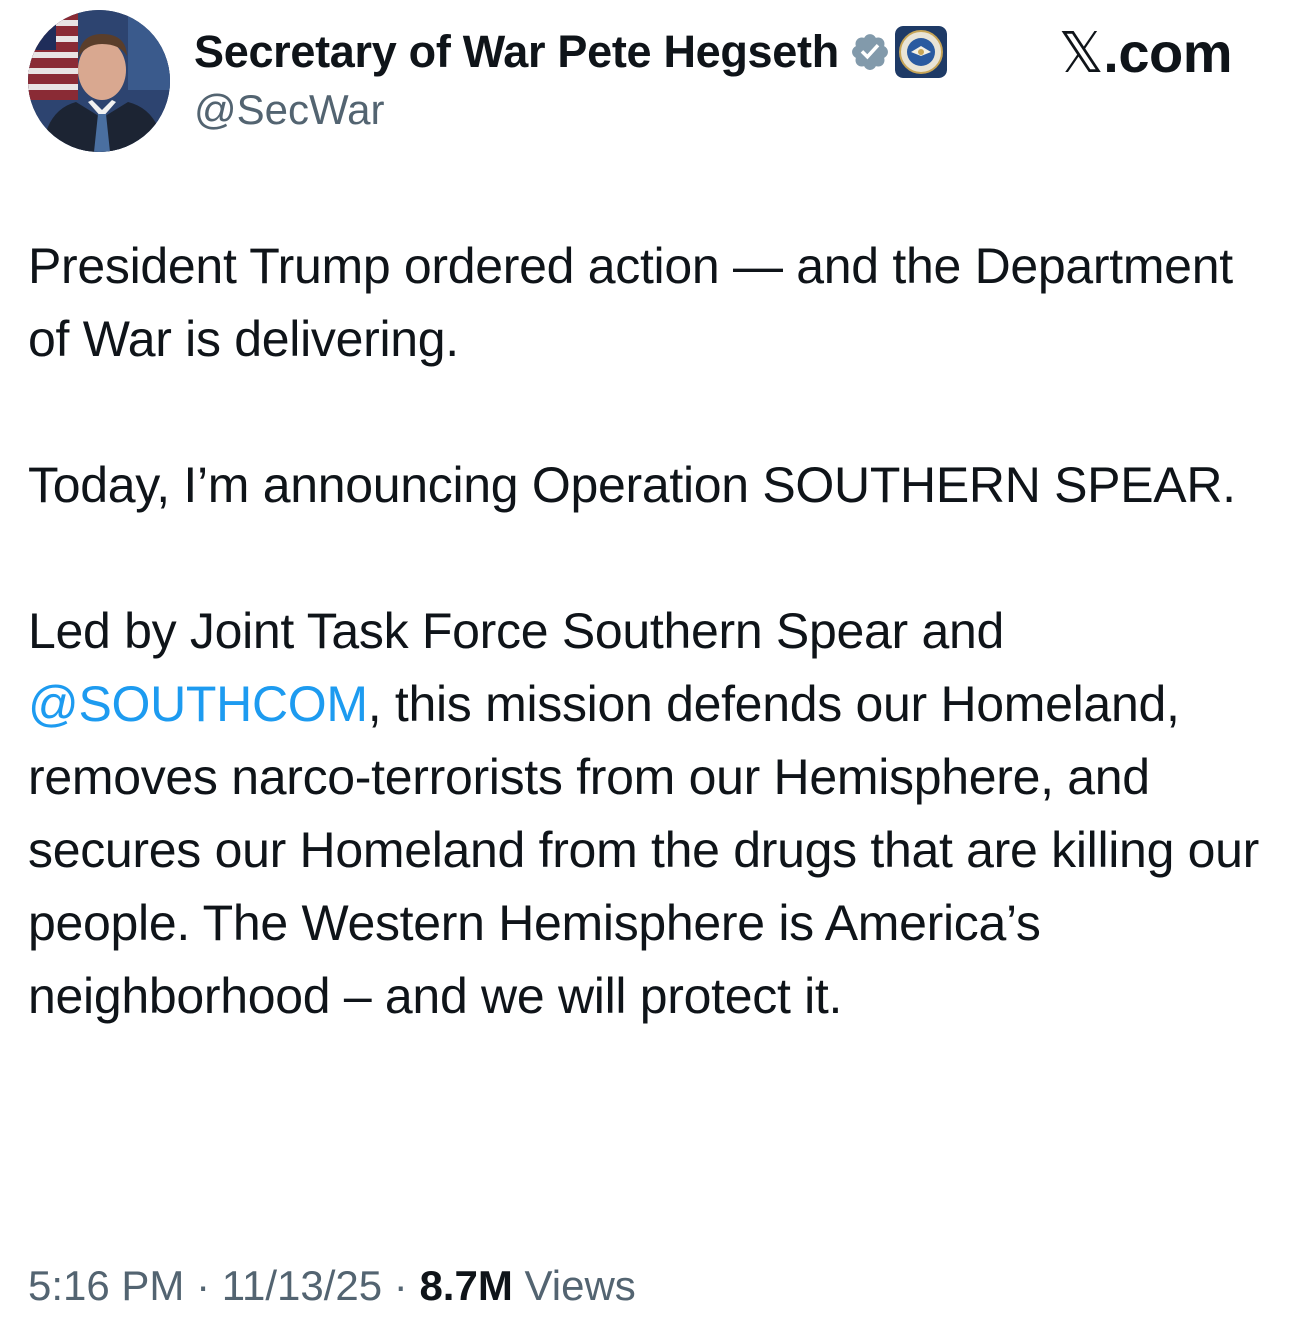 This screenshot has width=1290, height=1318. I want to click on profile-photo-icon, so click(99, 81).